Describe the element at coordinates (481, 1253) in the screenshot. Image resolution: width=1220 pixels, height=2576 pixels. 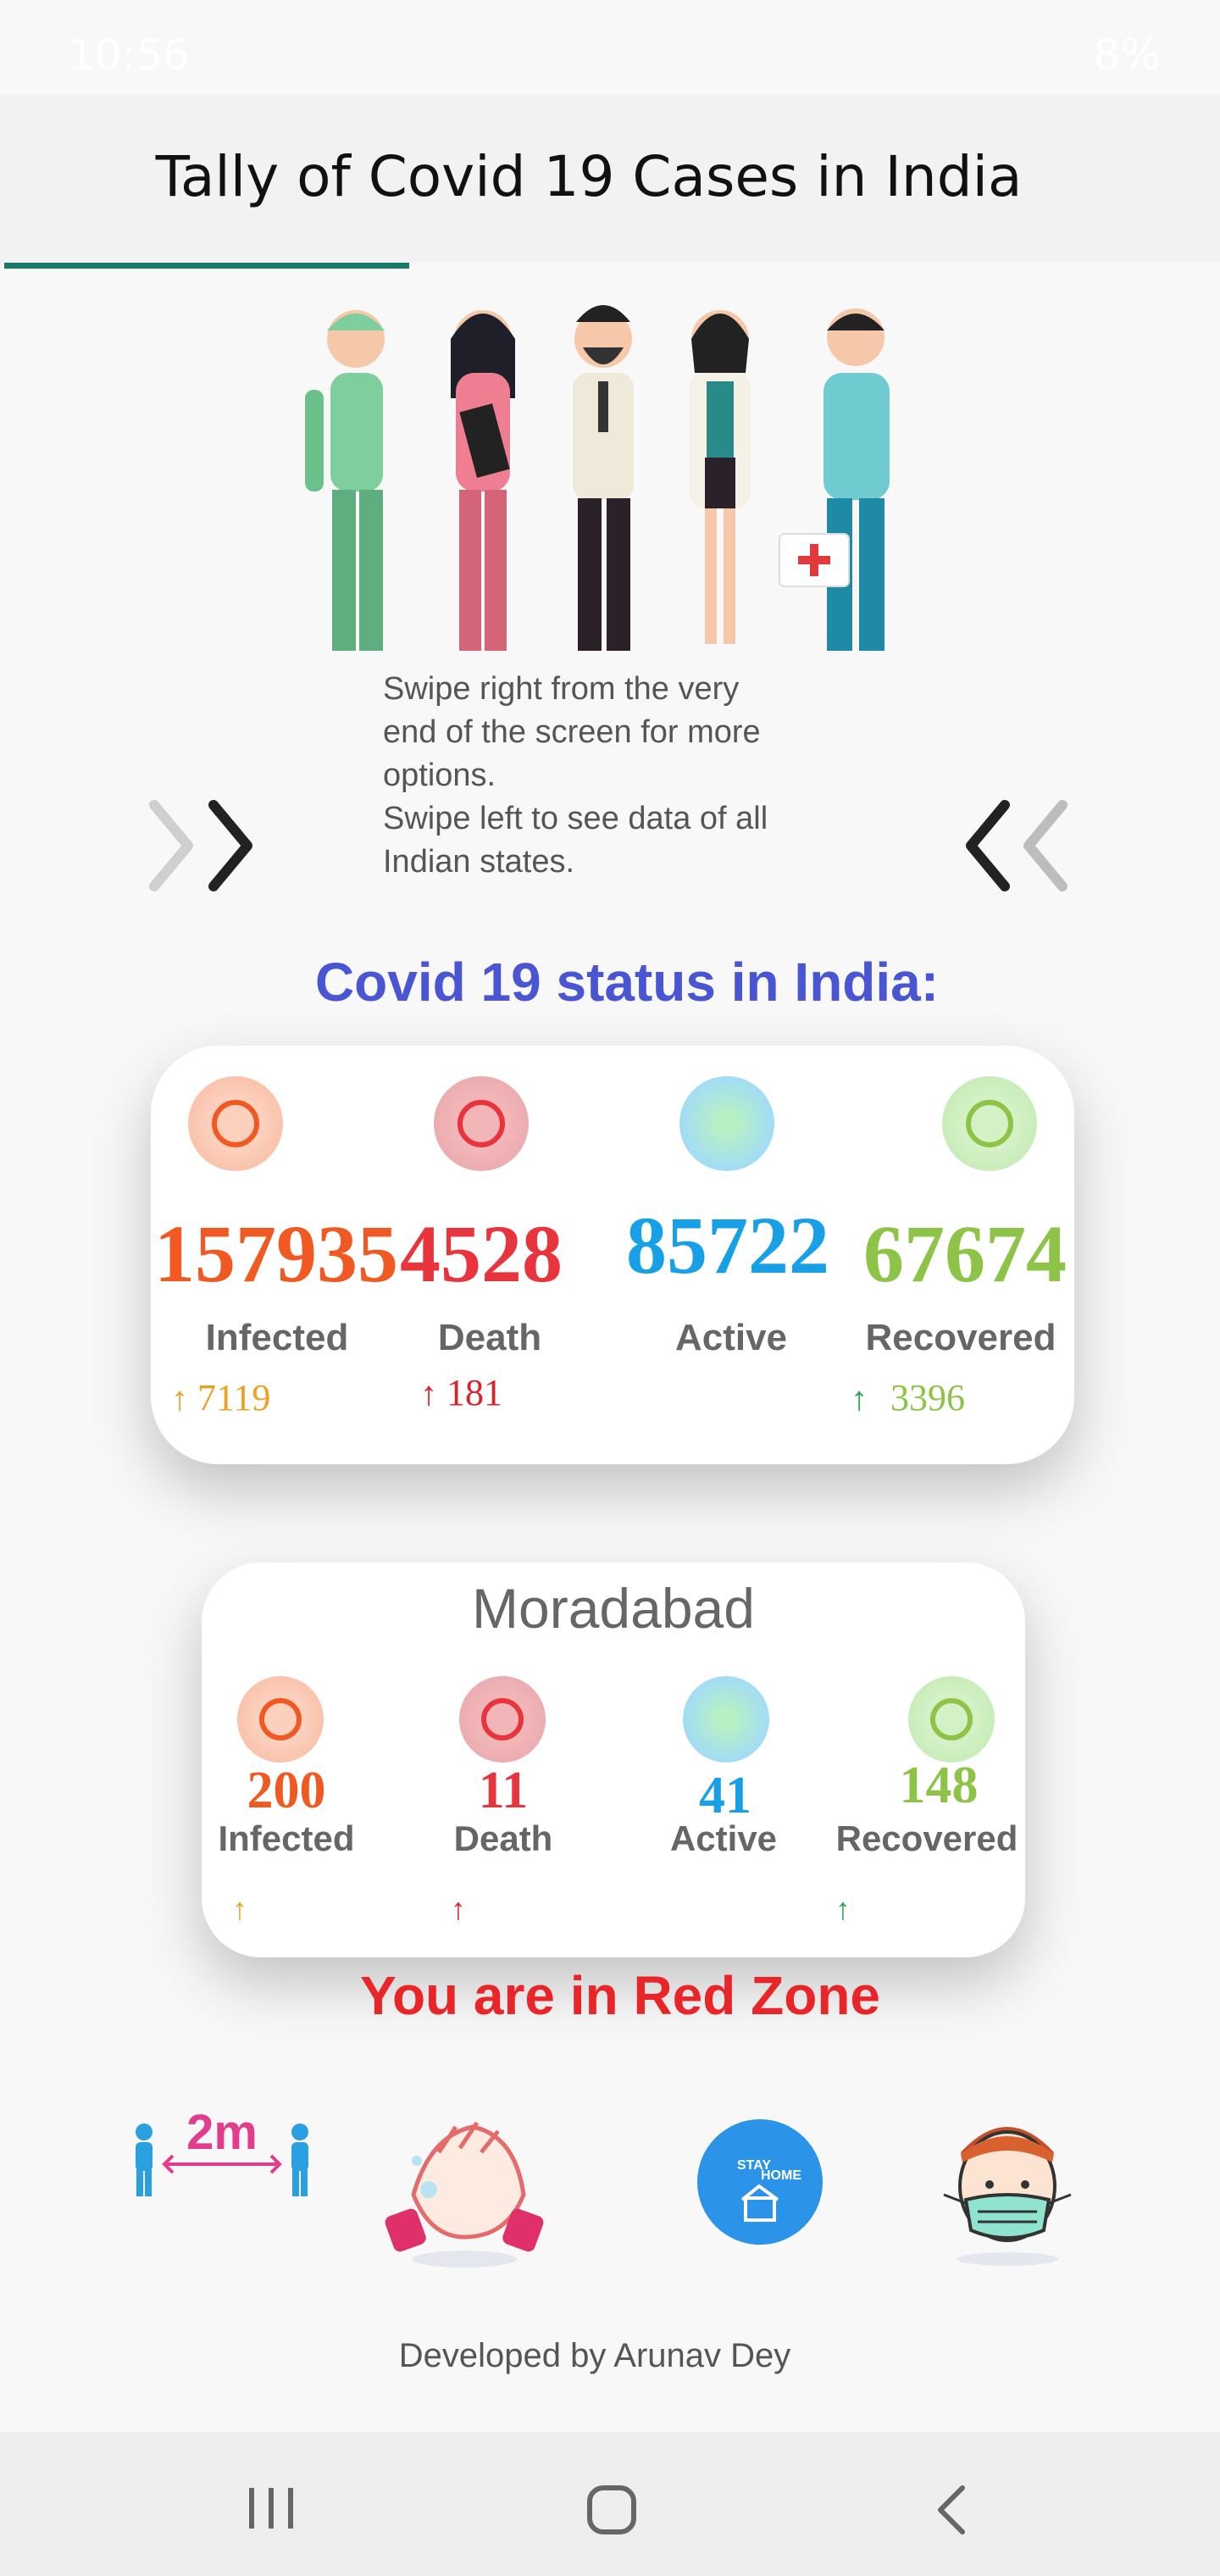
I see `india-death-value: 4528` at that location.